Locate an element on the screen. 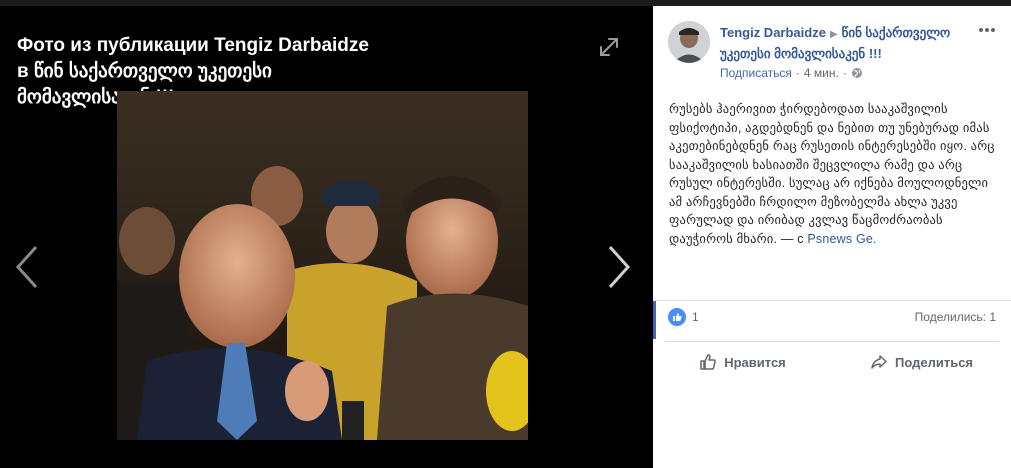 This screenshot has width=1011, height=468. post-meta: Подписаться · 4 мин. · is located at coordinates (791, 73).